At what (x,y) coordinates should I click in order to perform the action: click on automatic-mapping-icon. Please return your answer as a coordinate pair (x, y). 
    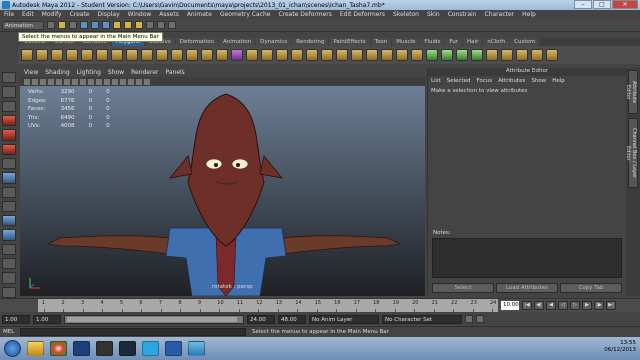
    Looking at the image, I should click on (477, 55).